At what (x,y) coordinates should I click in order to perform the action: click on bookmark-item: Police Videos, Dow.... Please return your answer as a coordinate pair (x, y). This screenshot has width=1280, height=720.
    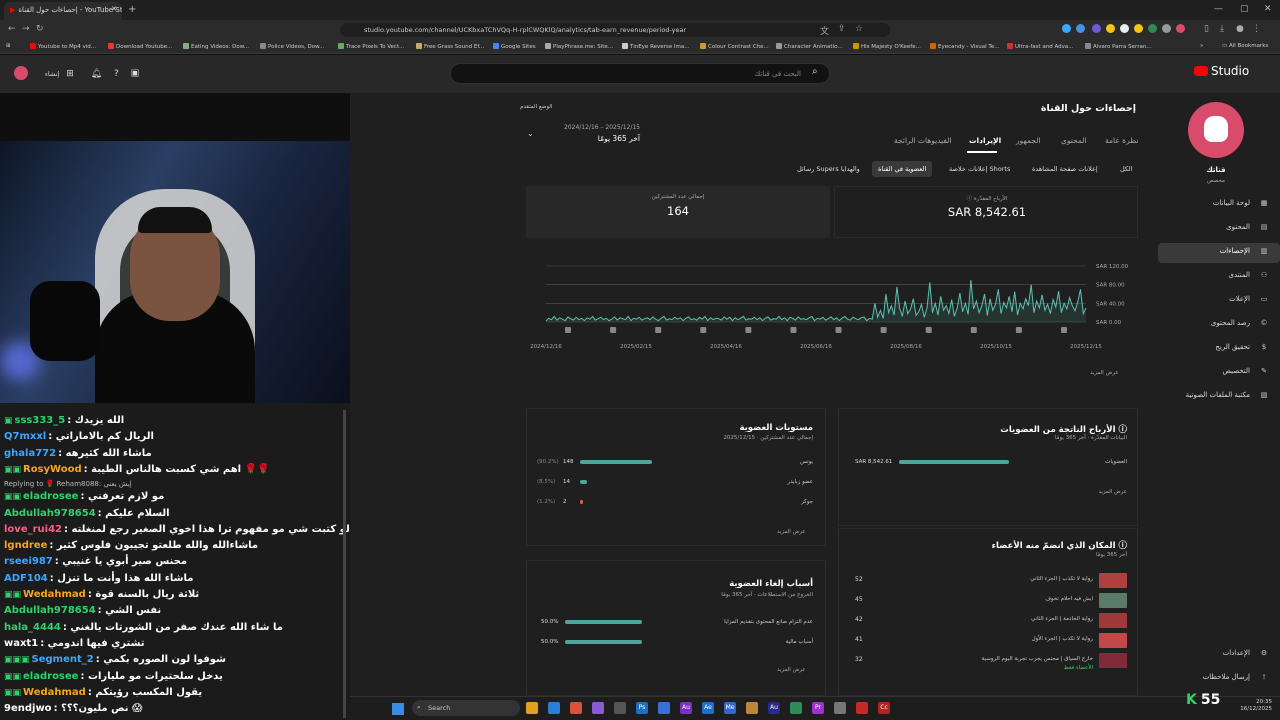
    Looking at the image, I should click on (292, 46).